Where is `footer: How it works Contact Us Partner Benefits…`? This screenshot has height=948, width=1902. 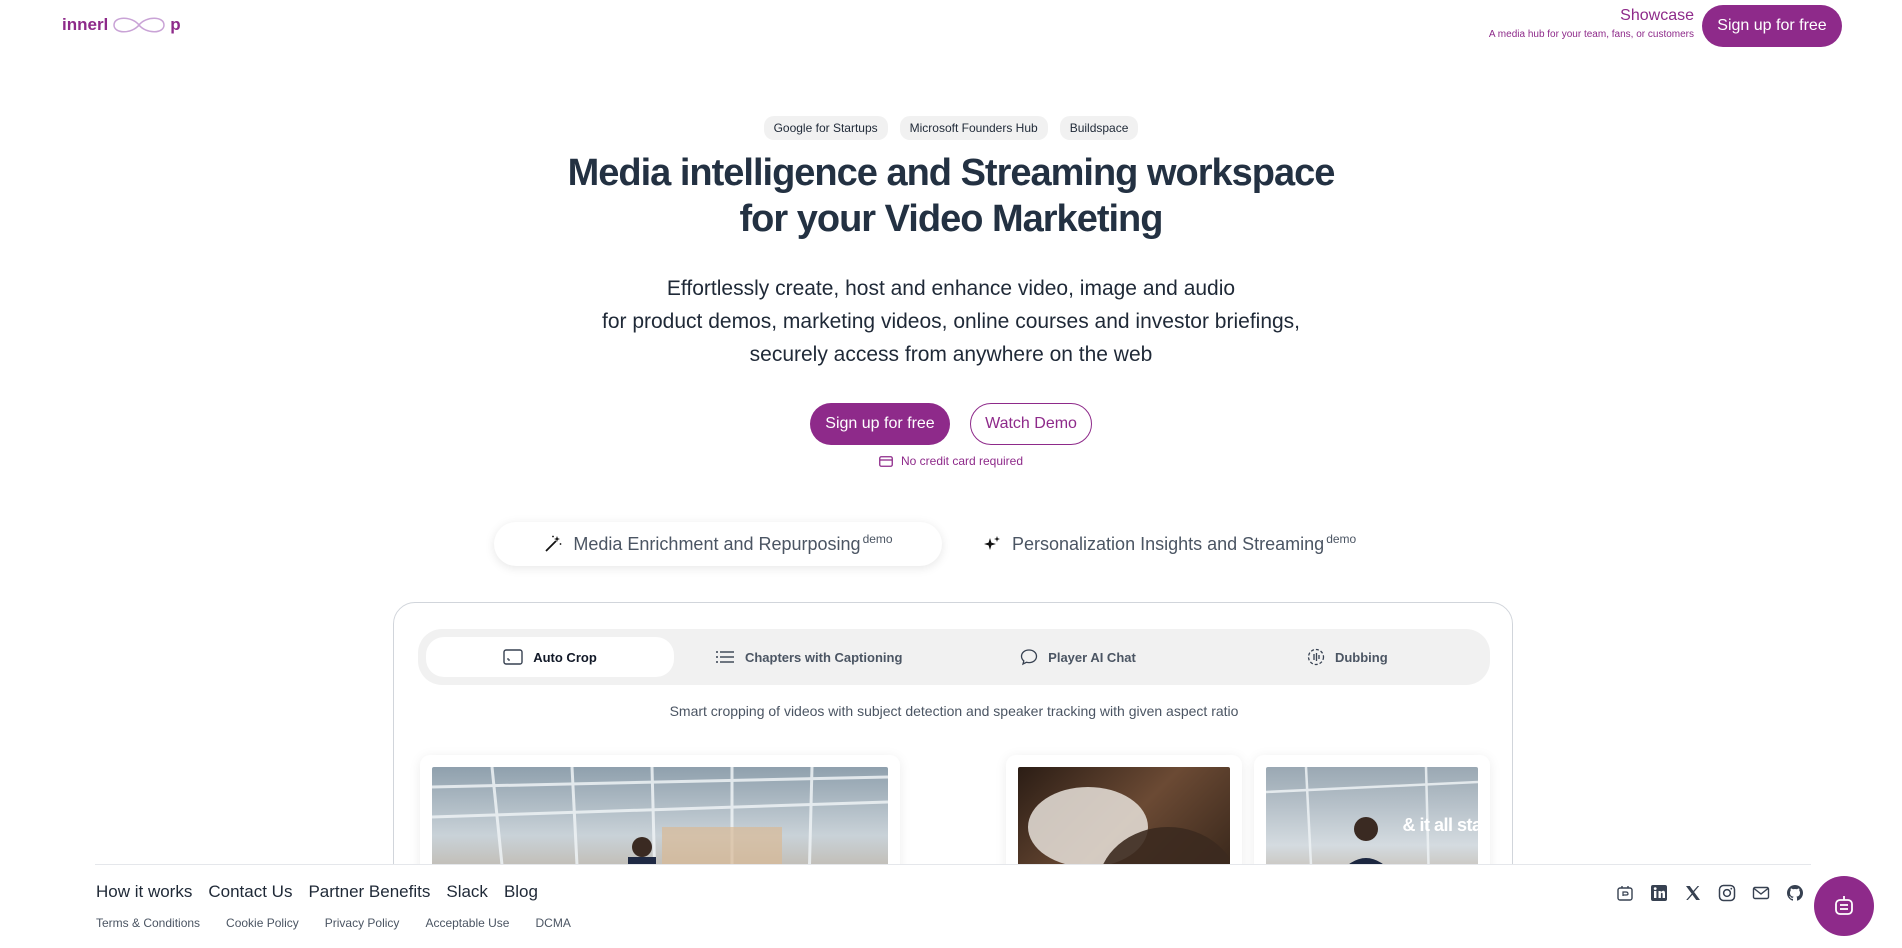 footer: How it works Contact Us Partner Benefits… is located at coordinates (951, 906).